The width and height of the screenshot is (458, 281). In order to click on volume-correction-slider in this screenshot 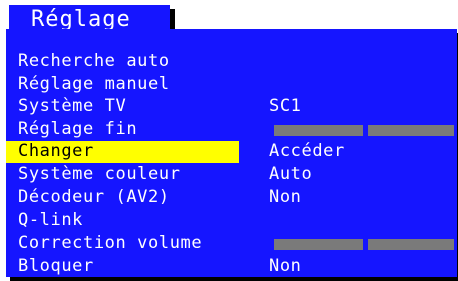, I will do `click(364, 244)`.